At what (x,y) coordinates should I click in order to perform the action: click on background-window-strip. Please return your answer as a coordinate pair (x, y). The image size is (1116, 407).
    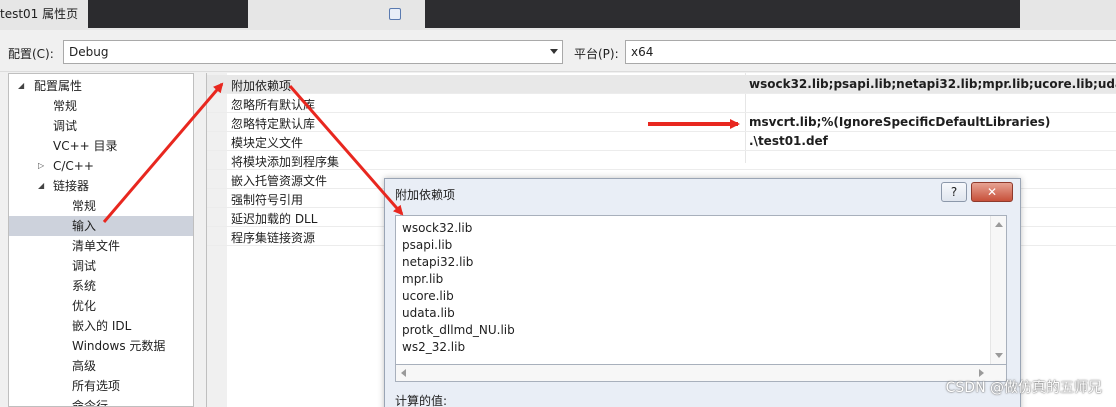
    Looking at the image, I should click on (168, 14).